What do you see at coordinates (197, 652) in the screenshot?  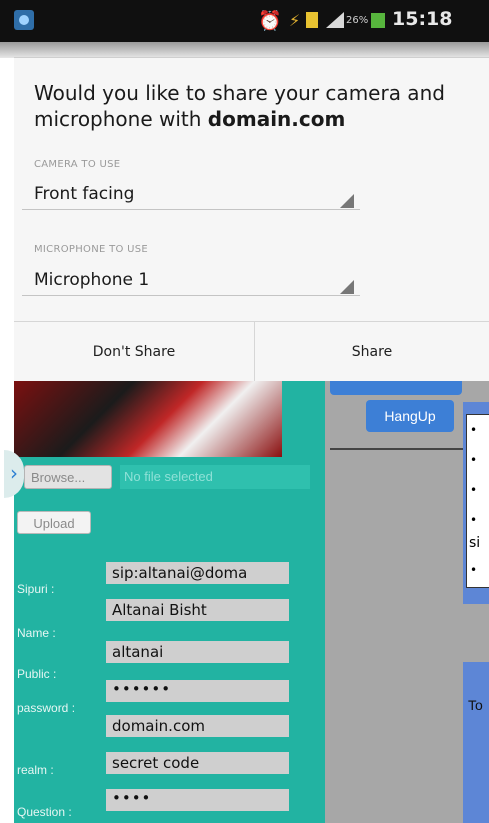 I see `public-field: altanai` at bounding box center [197, 652].